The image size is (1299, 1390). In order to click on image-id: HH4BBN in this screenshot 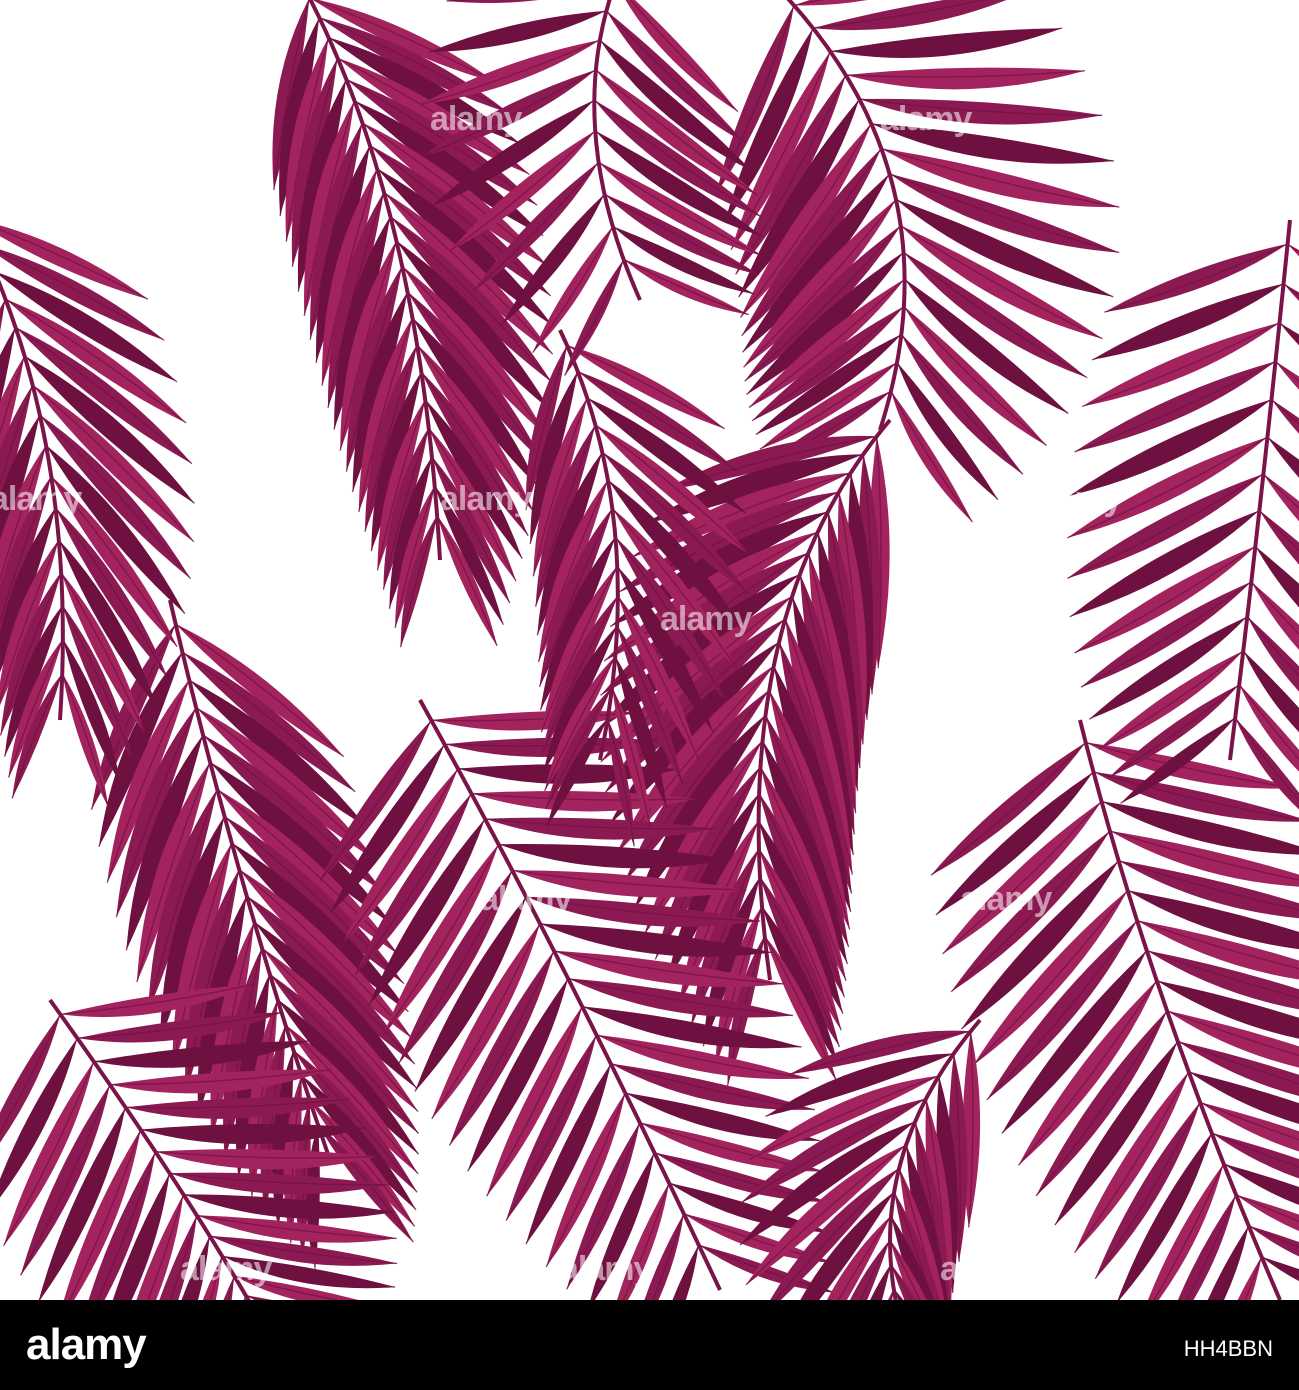, I will do `click(1228, 1348)`.